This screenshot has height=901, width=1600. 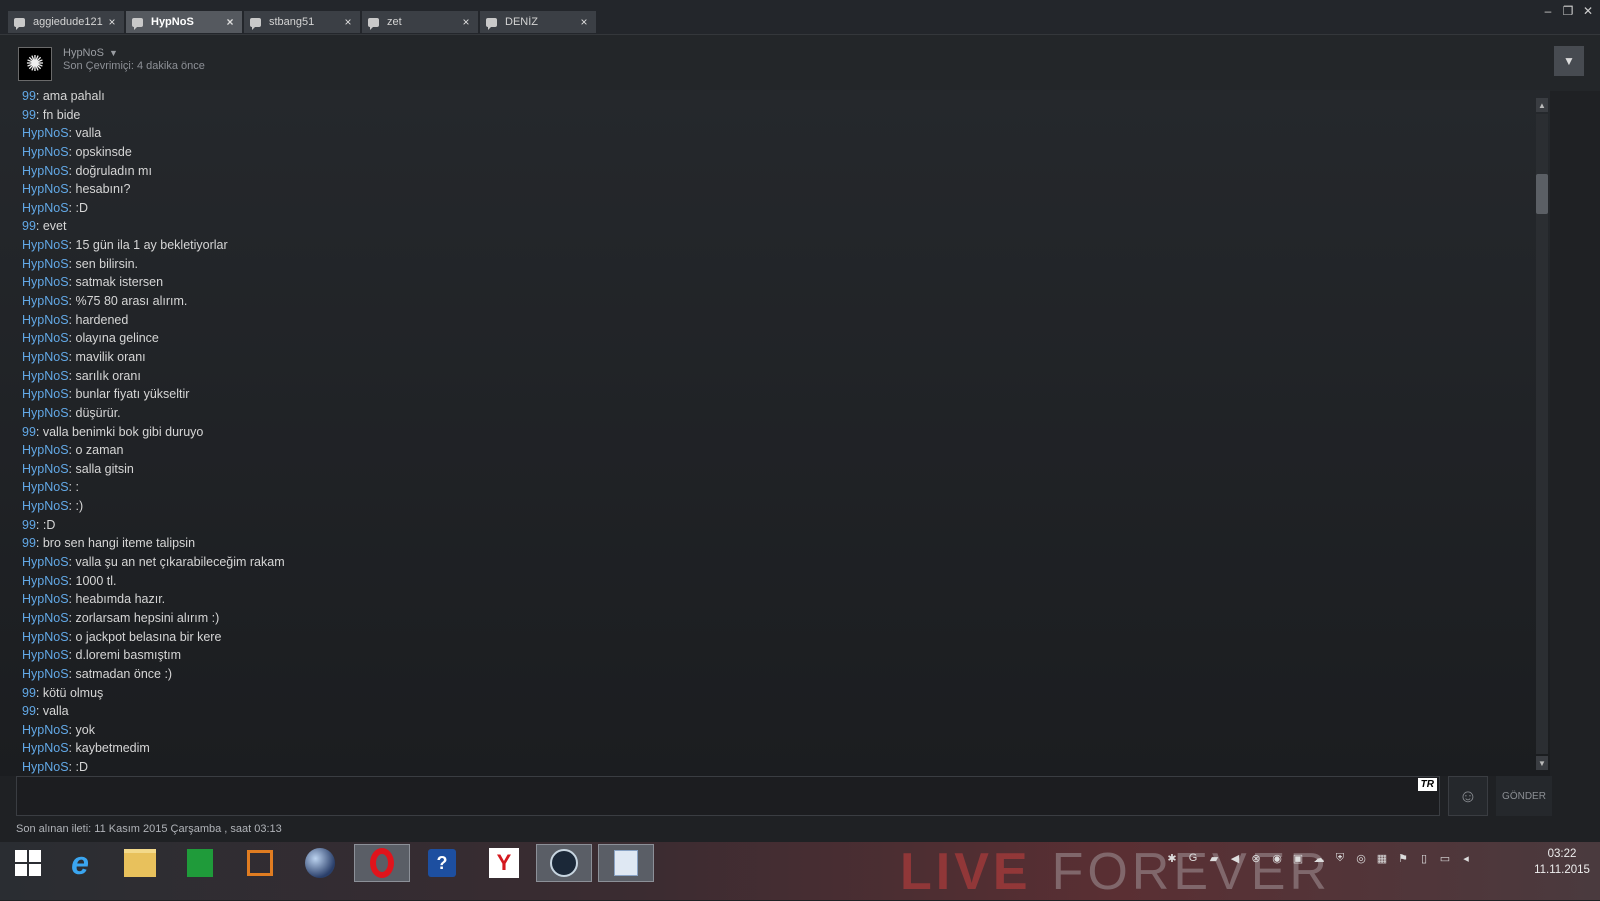 I want to click on friend-name: HypNoS ▼, so click(x=90, y=53).